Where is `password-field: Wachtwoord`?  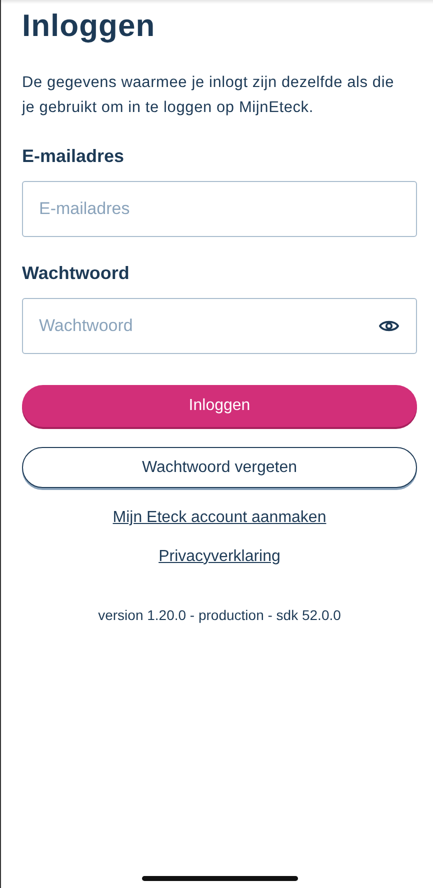
password-field: Wachtwoord is located at coordinates (219, 326).